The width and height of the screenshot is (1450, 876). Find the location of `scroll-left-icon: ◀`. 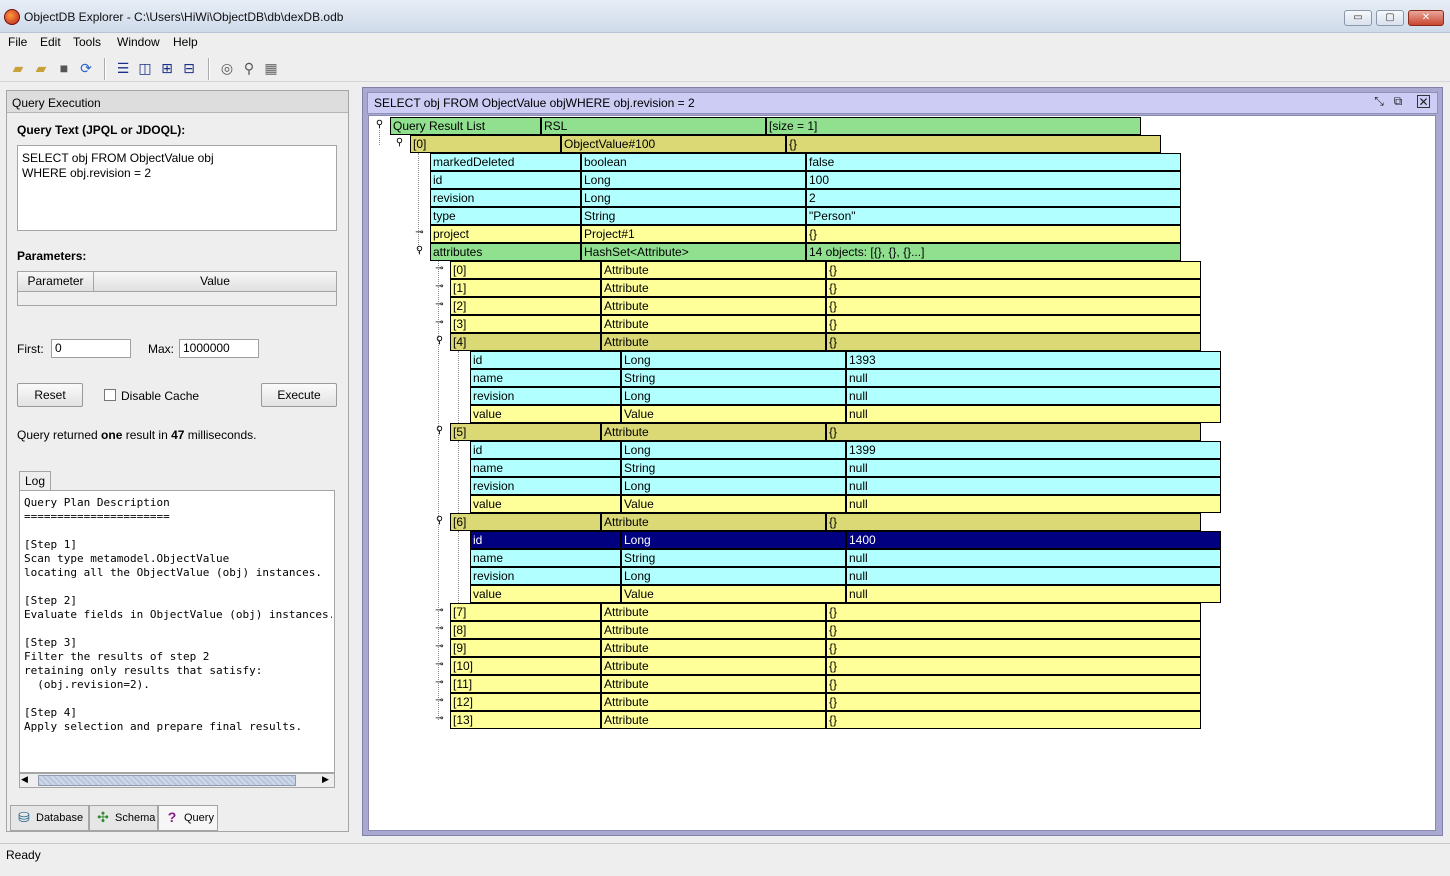

scroll-left-icon: ◀ is located at coordinates (24, 779).